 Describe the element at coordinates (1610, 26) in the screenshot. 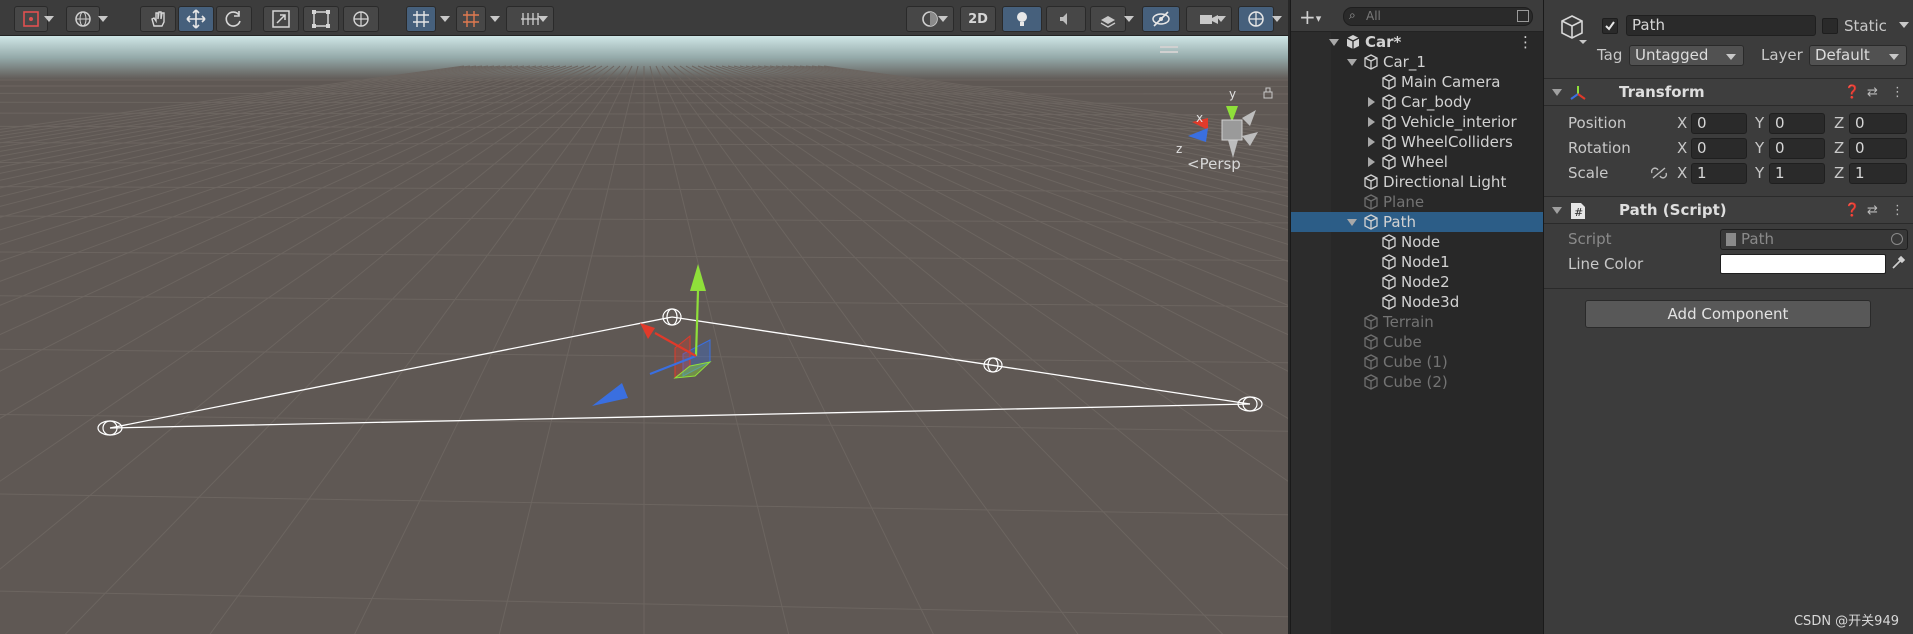

I see `active-checkbox` at that location.